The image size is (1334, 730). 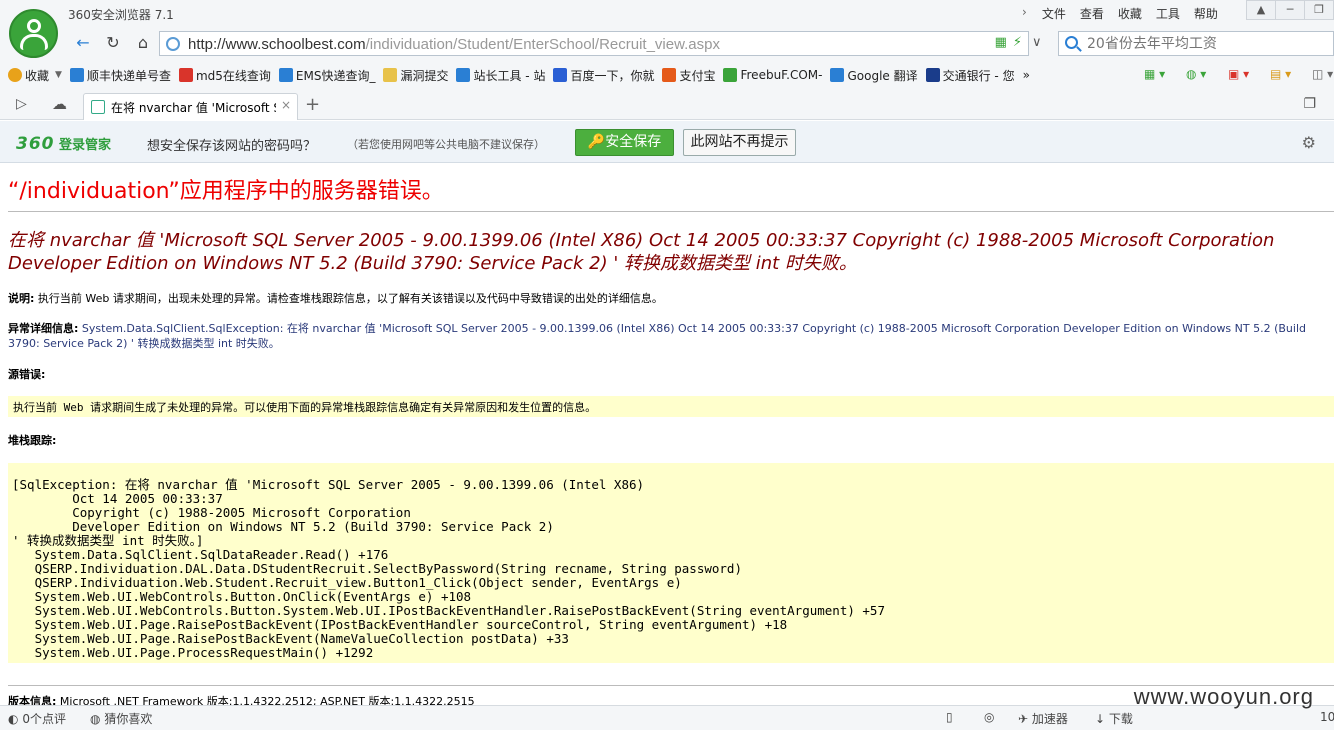 I want to click on stack-trace-label: 堆栈跟踪:, so click(x=32, y=440).